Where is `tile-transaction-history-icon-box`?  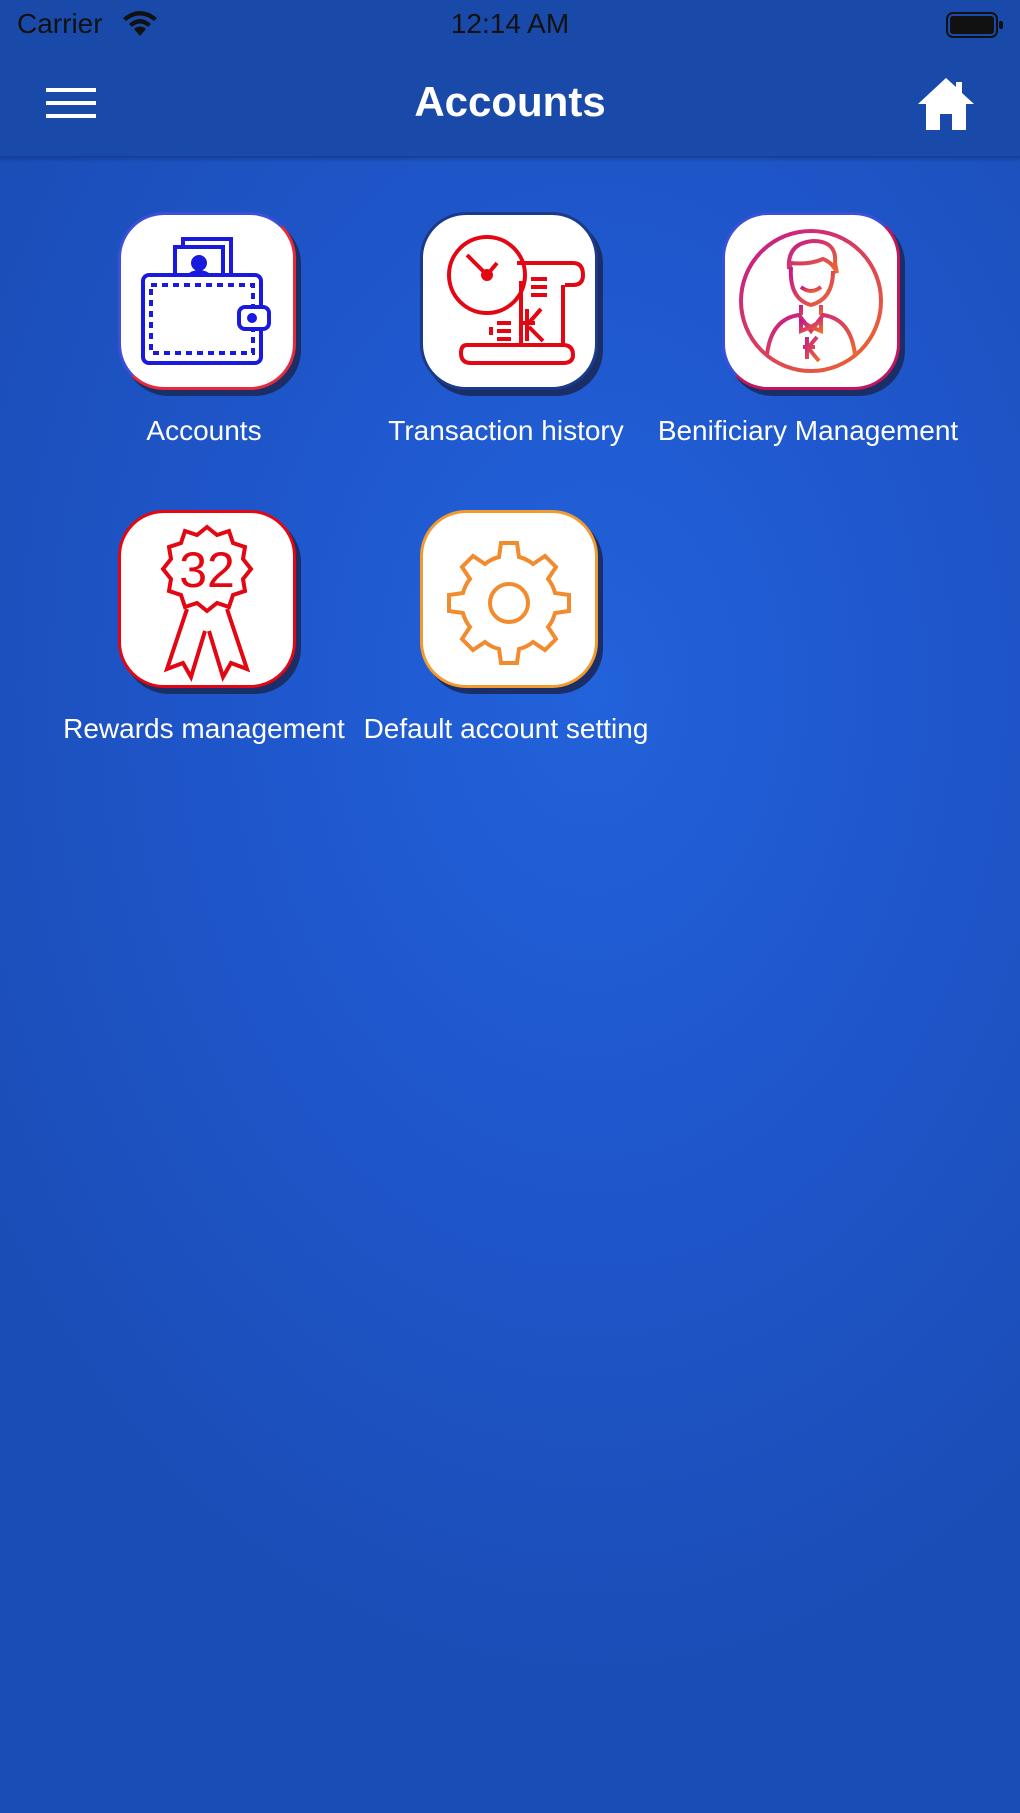
tile-transaction-history-icon-box is located at coordinates (509, 301).